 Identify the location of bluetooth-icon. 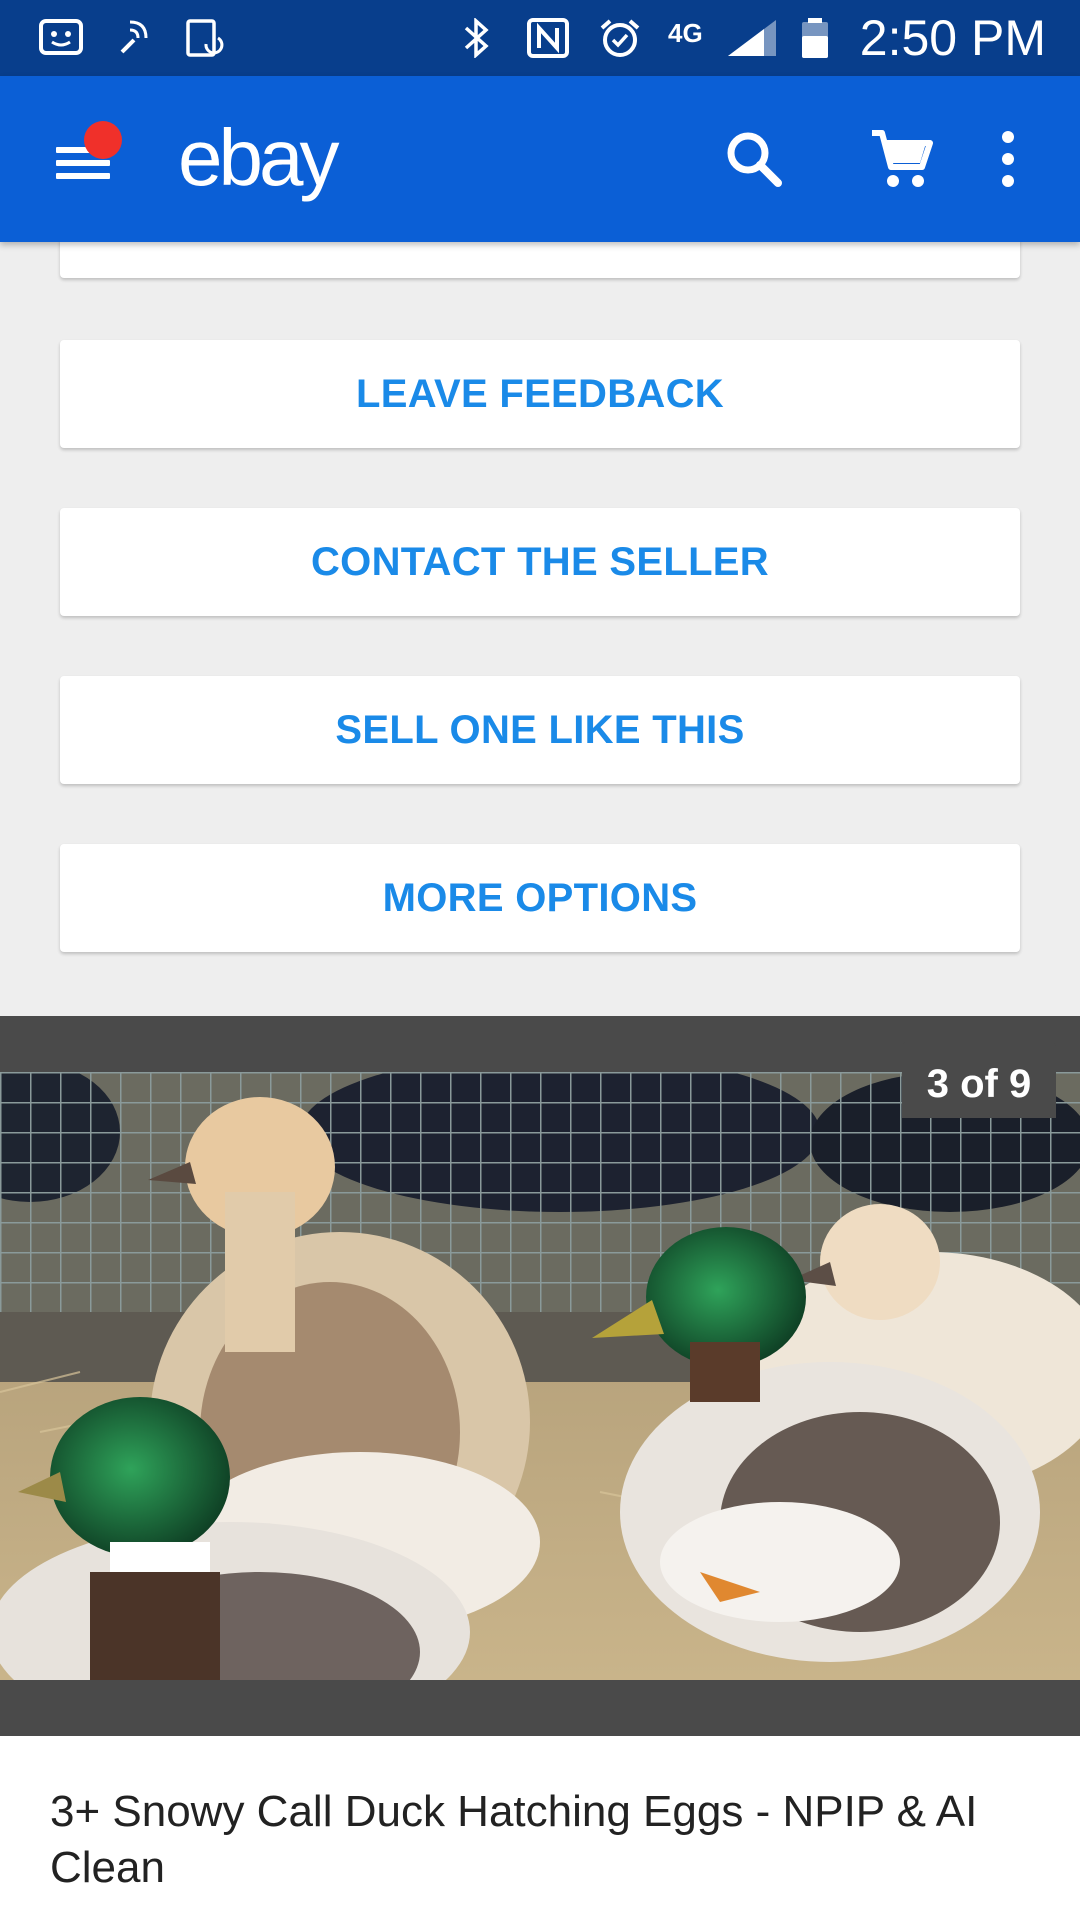
(476, 38).